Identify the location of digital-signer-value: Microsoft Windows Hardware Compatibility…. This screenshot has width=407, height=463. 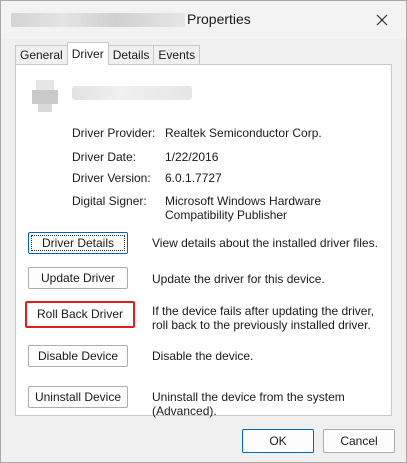
(243, 208).